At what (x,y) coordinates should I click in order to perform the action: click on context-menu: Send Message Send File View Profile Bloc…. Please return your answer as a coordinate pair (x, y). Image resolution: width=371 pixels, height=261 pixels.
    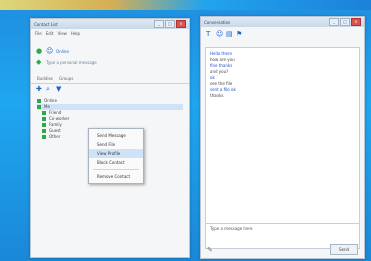
    Looking at the image, I should click on (116, 156).